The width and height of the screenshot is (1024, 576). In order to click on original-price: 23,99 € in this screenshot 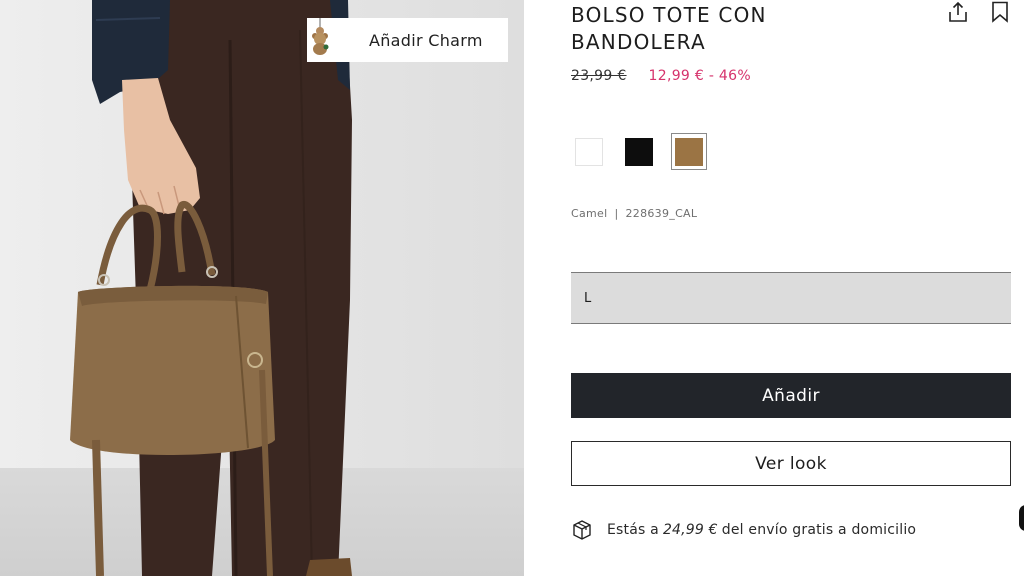, I will do `click(599, 76)`.